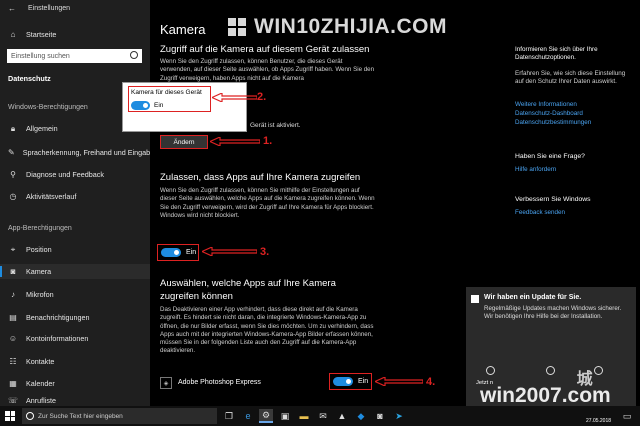  Describe the element at coordinates (13, 400) in the screenshot. I see `call-history-icon: ☏` at that location.